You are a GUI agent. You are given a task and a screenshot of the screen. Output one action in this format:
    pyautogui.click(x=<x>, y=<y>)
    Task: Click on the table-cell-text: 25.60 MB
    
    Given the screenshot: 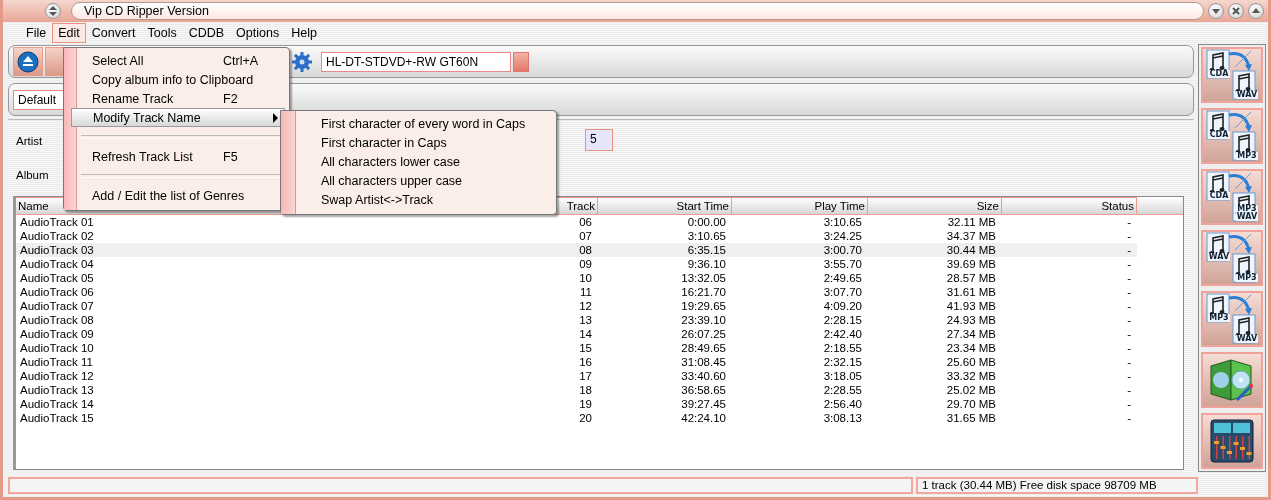 What is the action you would take?
    pyautogui.click(x=971, y=362)
    